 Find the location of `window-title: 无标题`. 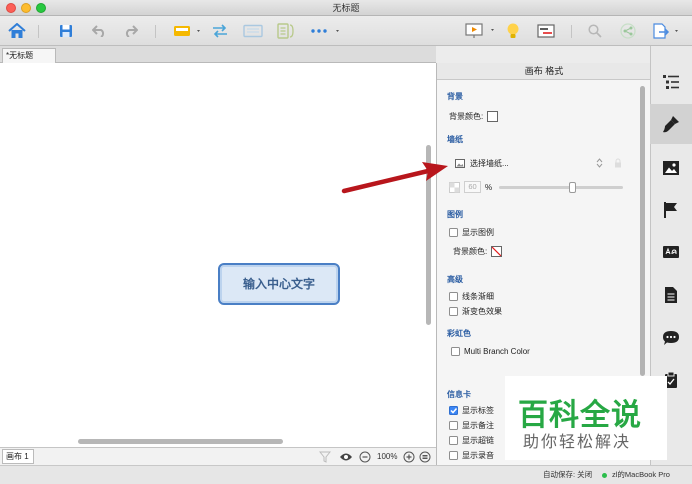

window-title: 无标题 is located at coordinates (346, 8).